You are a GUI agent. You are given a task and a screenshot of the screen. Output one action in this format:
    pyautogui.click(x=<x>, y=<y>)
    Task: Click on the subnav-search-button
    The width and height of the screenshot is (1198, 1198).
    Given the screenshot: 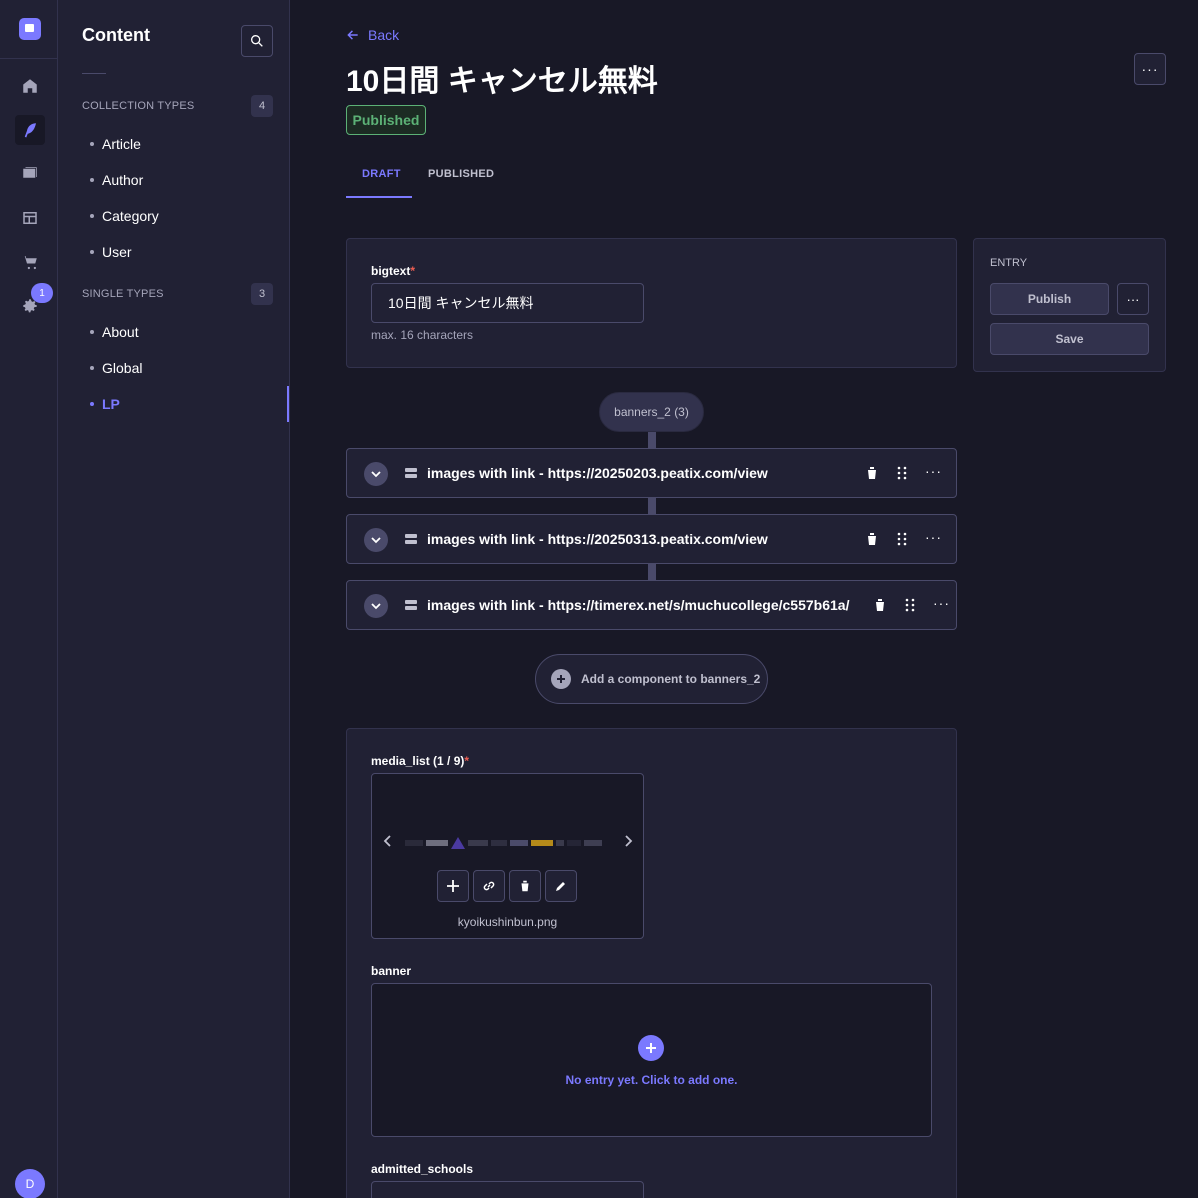 What is the action you would take?
    pyautogui.click(x=257, y=41)
    